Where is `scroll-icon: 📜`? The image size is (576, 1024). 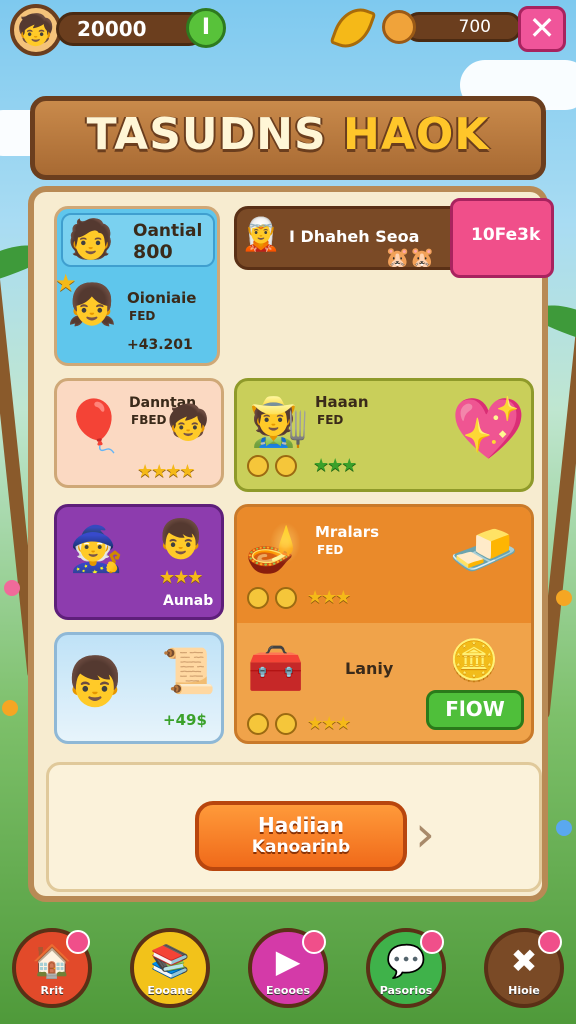 scroll-icon: 📜 is located at coordinates (188, 671).